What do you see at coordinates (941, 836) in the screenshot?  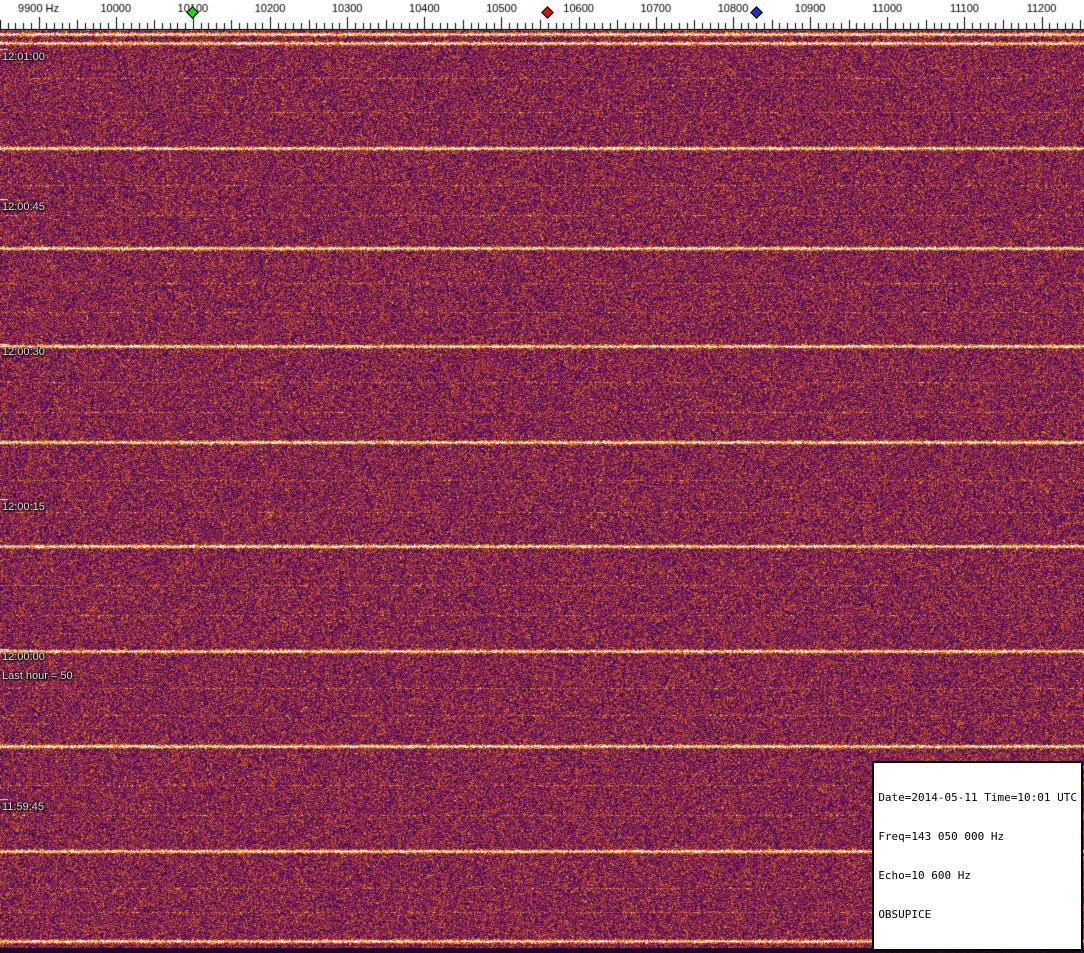 I see `info-freq-line: Freq=143 050 000 Hz` at bounding box center [941, 836].